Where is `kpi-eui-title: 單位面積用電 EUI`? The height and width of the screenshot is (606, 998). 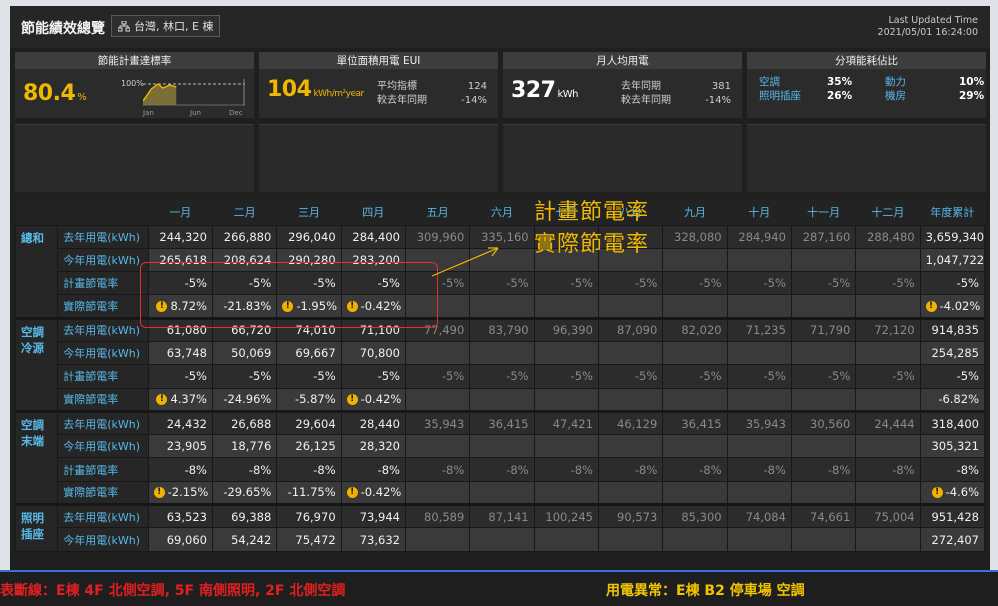 kpi-eui-title: 單位面積用電 EUI is located at coordinates (378, 61).